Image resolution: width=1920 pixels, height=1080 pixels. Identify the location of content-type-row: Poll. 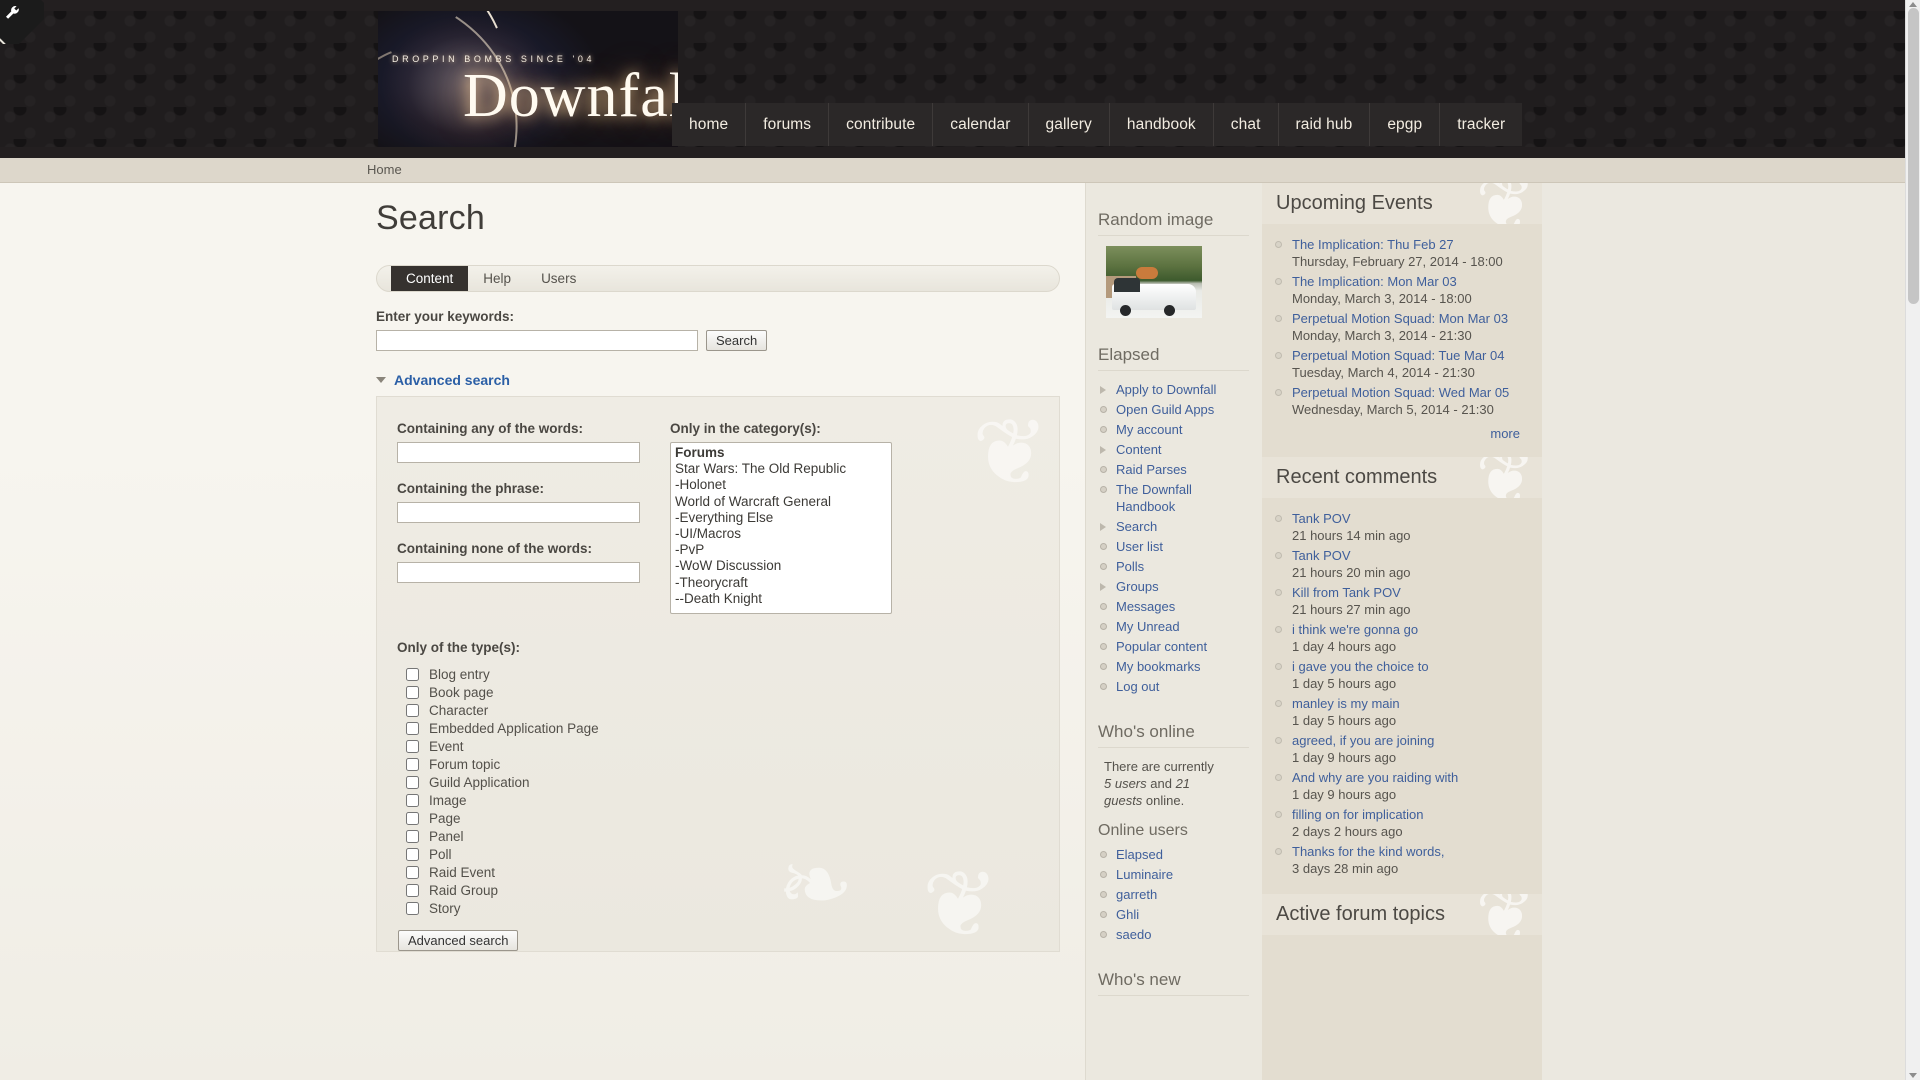
(728, 854).